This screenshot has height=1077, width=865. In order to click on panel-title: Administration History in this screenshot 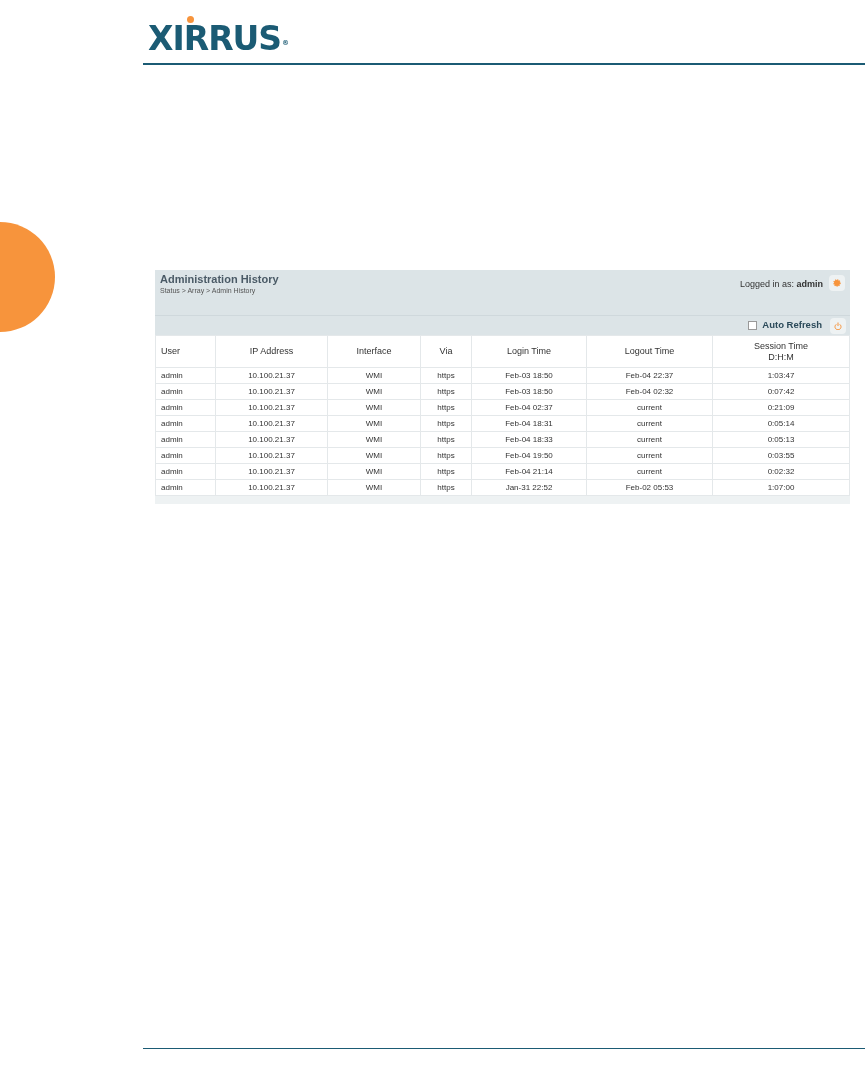, I will do `click(219, 280)`.